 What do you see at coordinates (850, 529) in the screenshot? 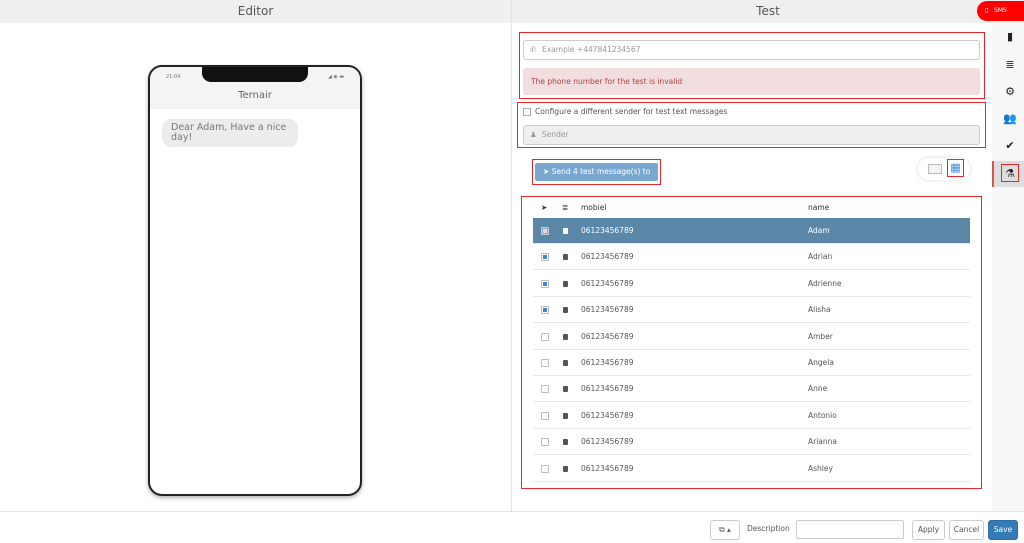
I see `description-input` at bounding box center [850, 529].